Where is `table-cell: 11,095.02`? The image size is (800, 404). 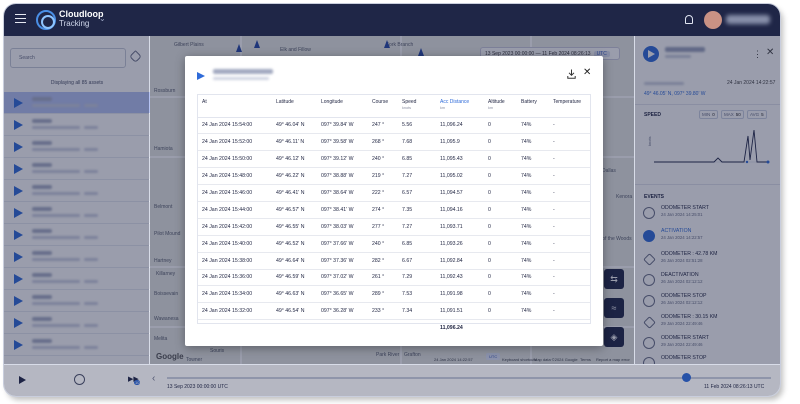
table-cell: 11,095.02 is located at coordinates (460, 176).